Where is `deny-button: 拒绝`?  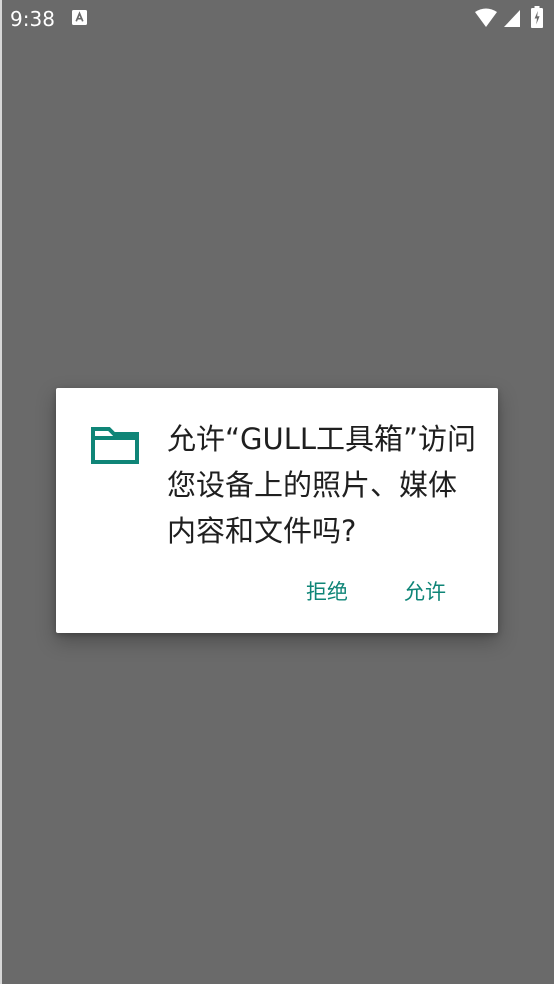
deny-button: 拒绝 is located at coordinates (327, 592).